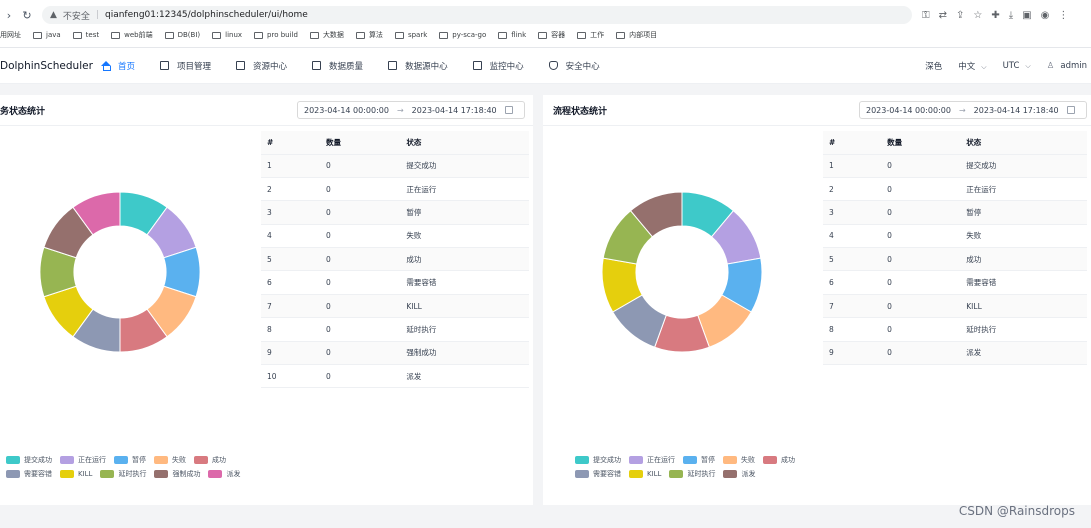 This screenshot has height=528, width=1091. What do you see at coordinates (1067, 66) in the screenshot?
I see `user-menu: ♙ admin` at bounding box center [1067, 66].